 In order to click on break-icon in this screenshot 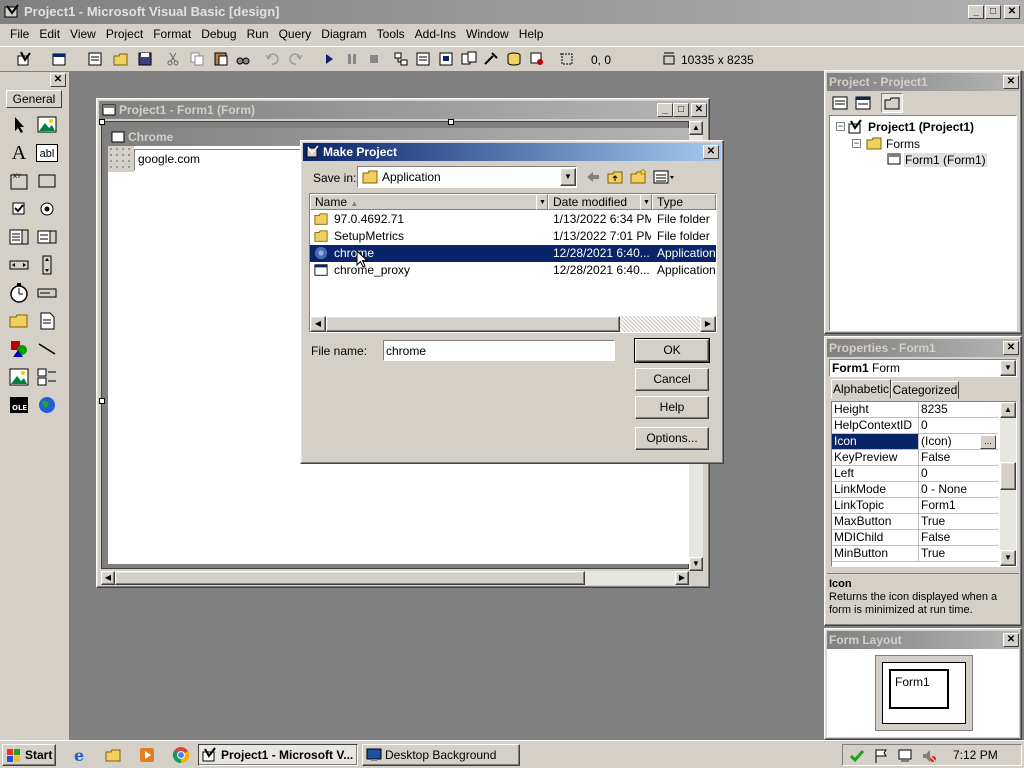, I will do `click(352, 59)`.